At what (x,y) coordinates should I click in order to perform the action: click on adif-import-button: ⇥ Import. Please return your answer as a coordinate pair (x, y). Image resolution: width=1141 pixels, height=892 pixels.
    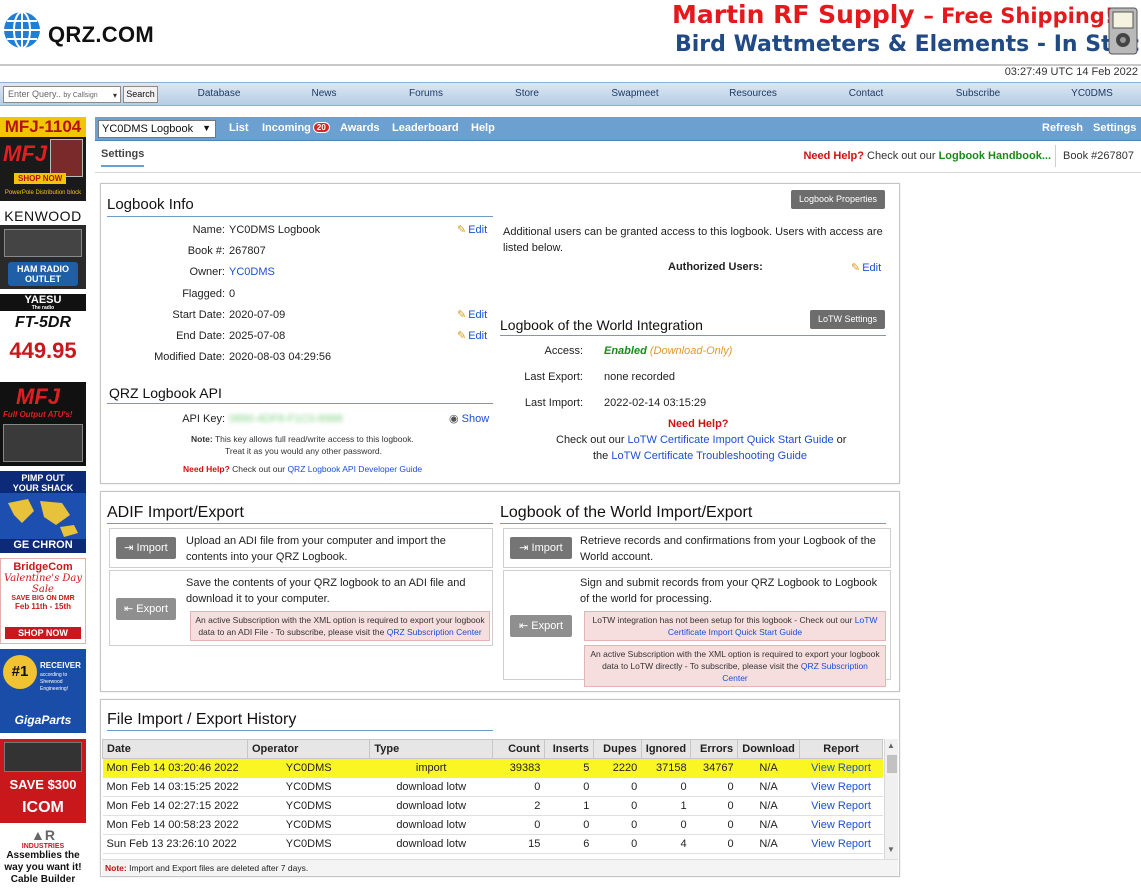
    Looking at the image, I should click on (146, 548).